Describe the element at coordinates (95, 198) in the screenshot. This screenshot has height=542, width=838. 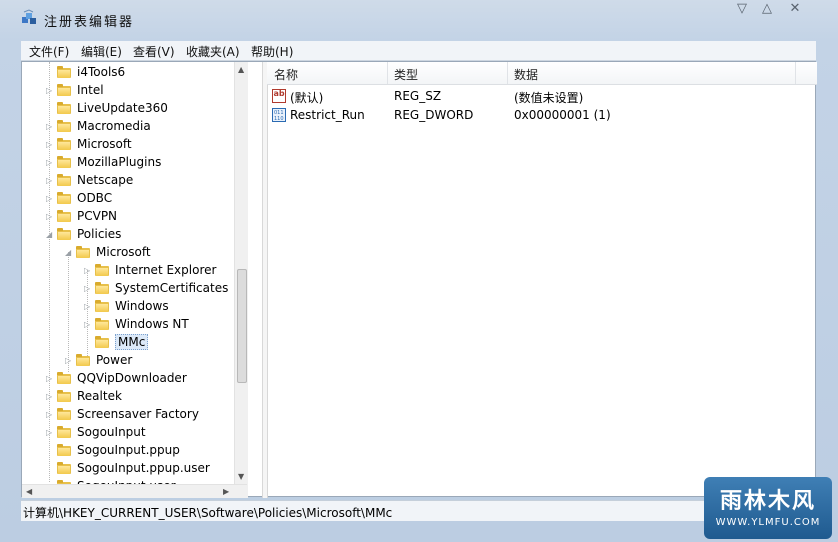
I see `tree-item-label: ODBC` at that location.